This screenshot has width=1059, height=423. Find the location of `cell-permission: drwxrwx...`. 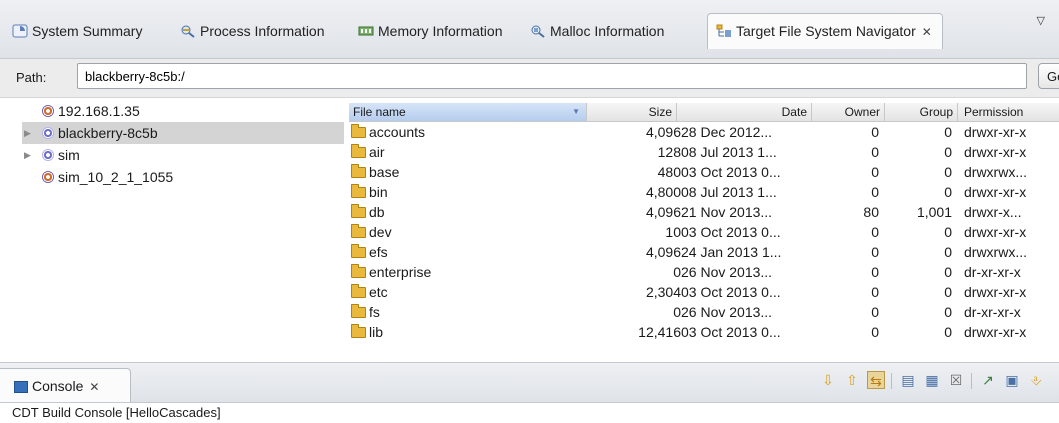

cell-permission: drwxrwx... is located at coordinates (995, 172).